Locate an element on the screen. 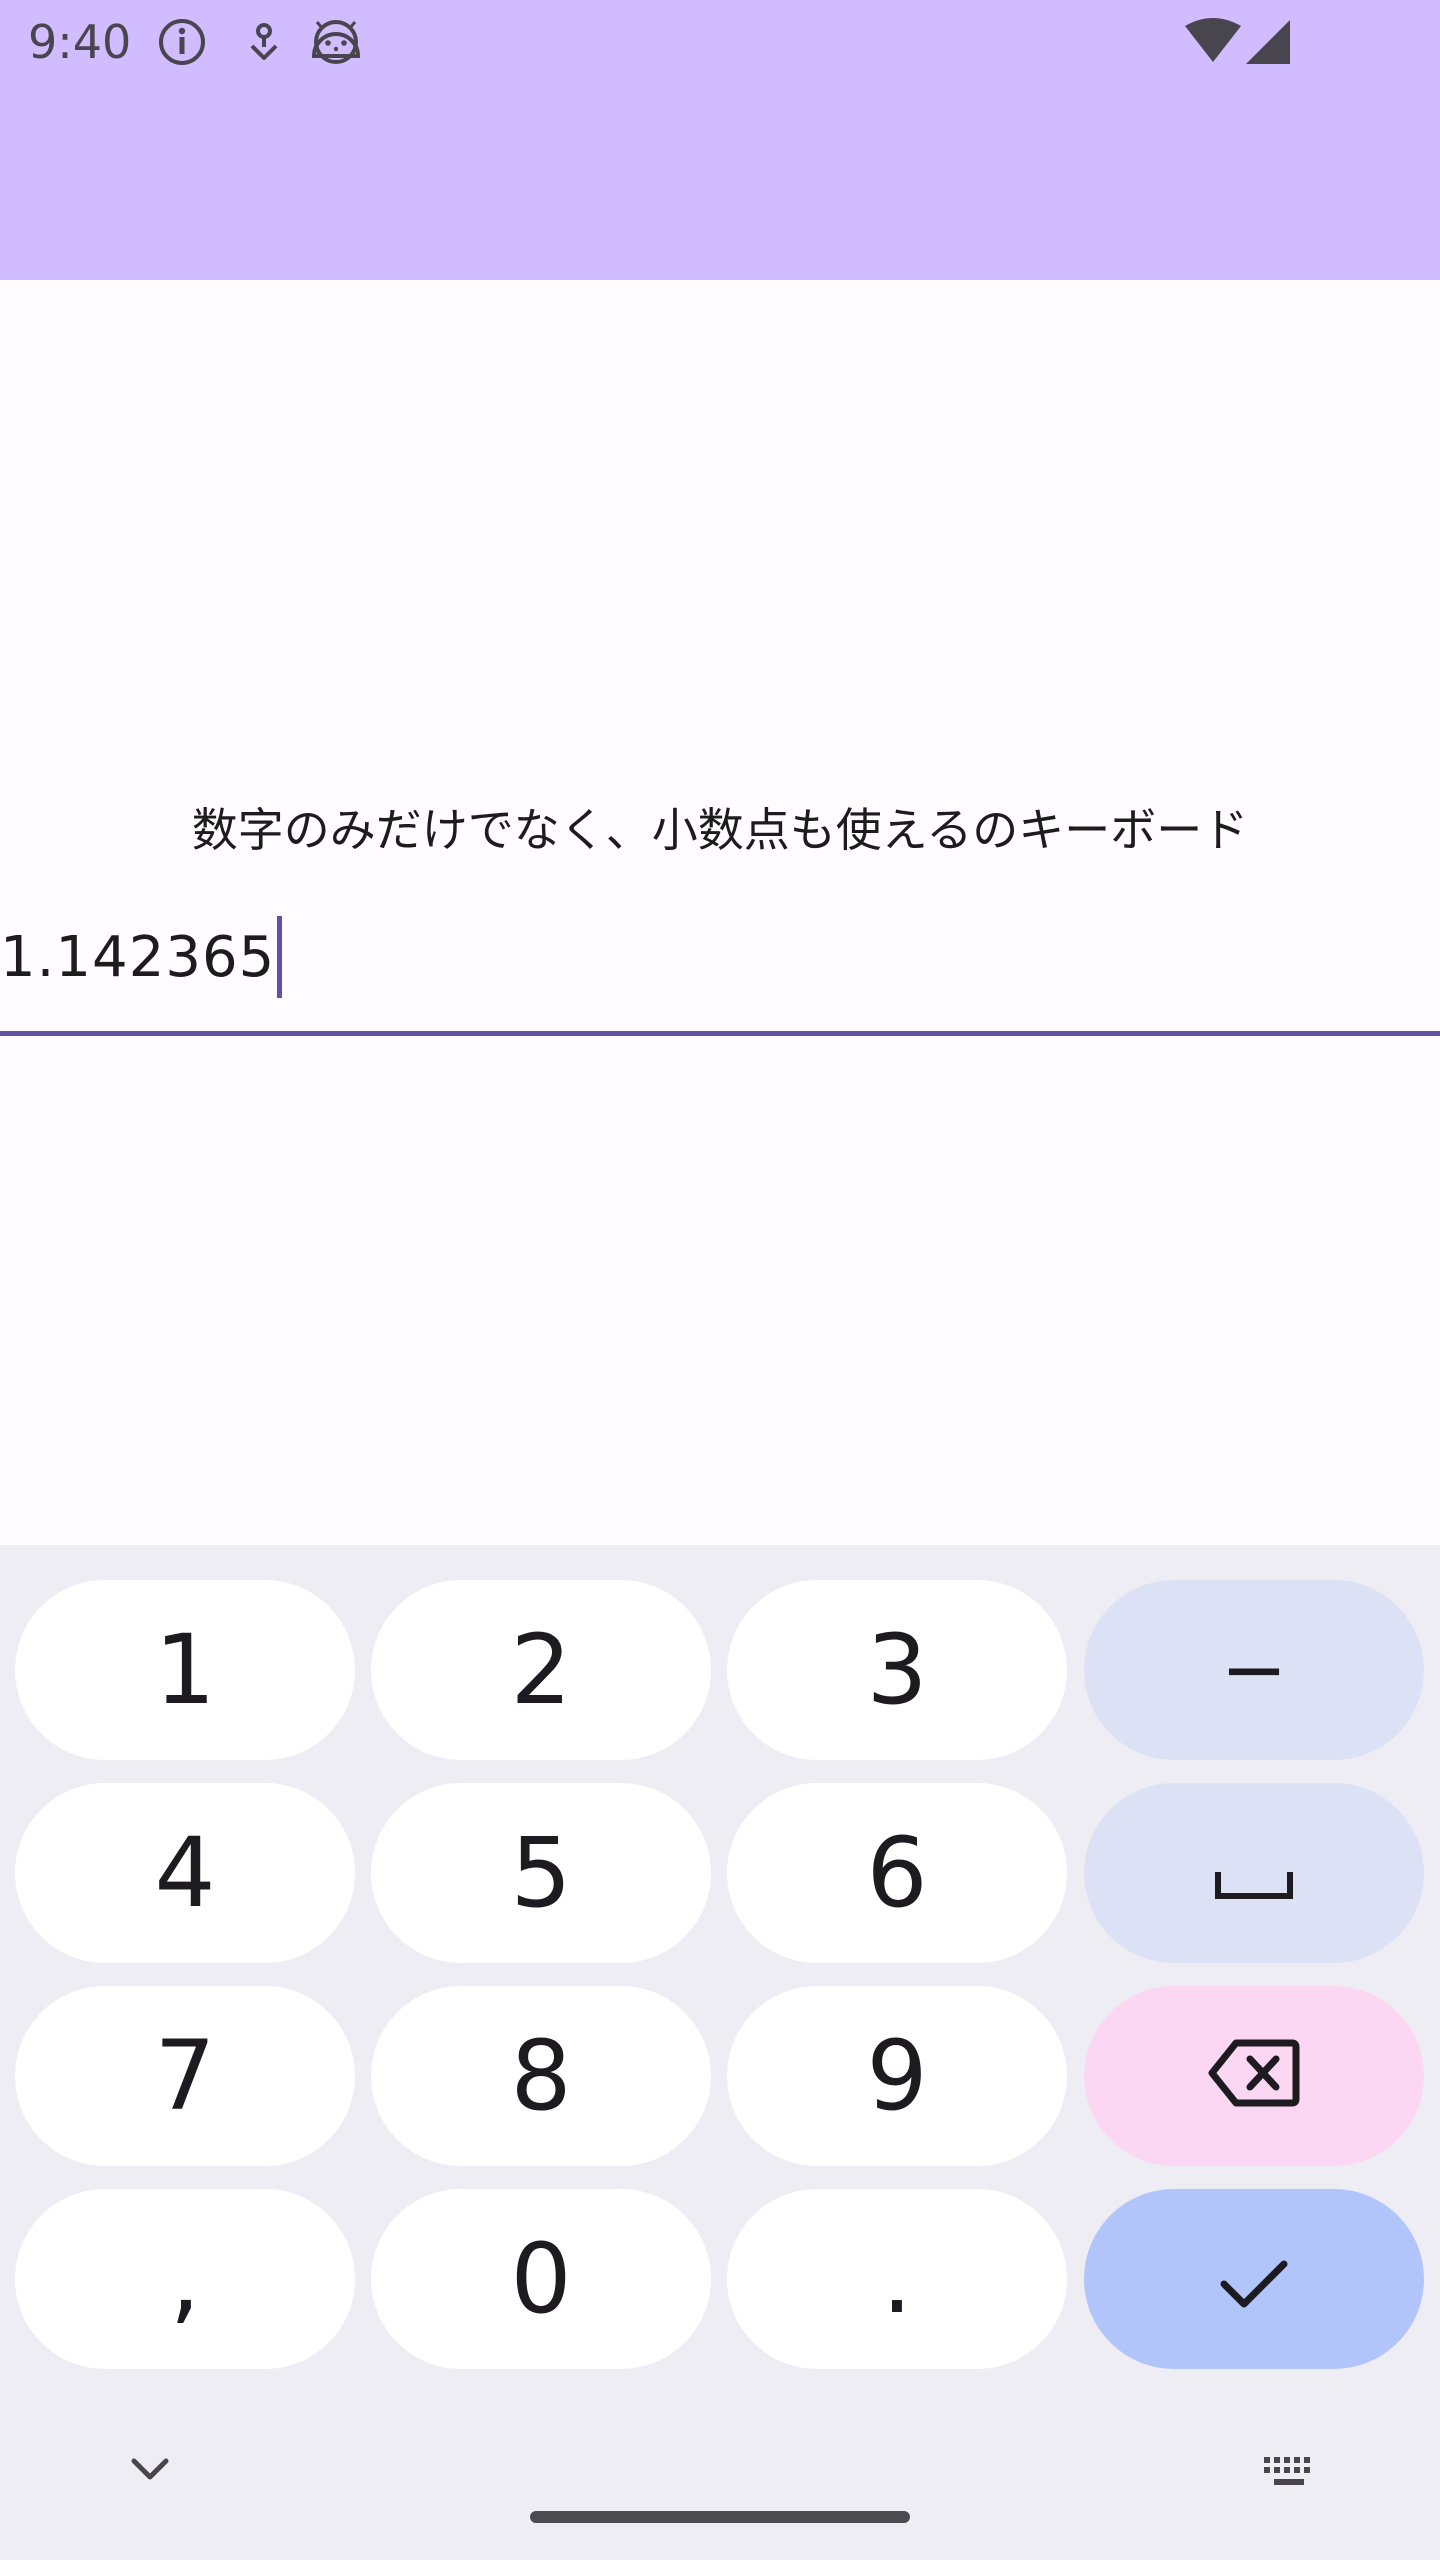 The image size is (1440, 2560). key-1: 1 is located at coordinates (185, 1670).